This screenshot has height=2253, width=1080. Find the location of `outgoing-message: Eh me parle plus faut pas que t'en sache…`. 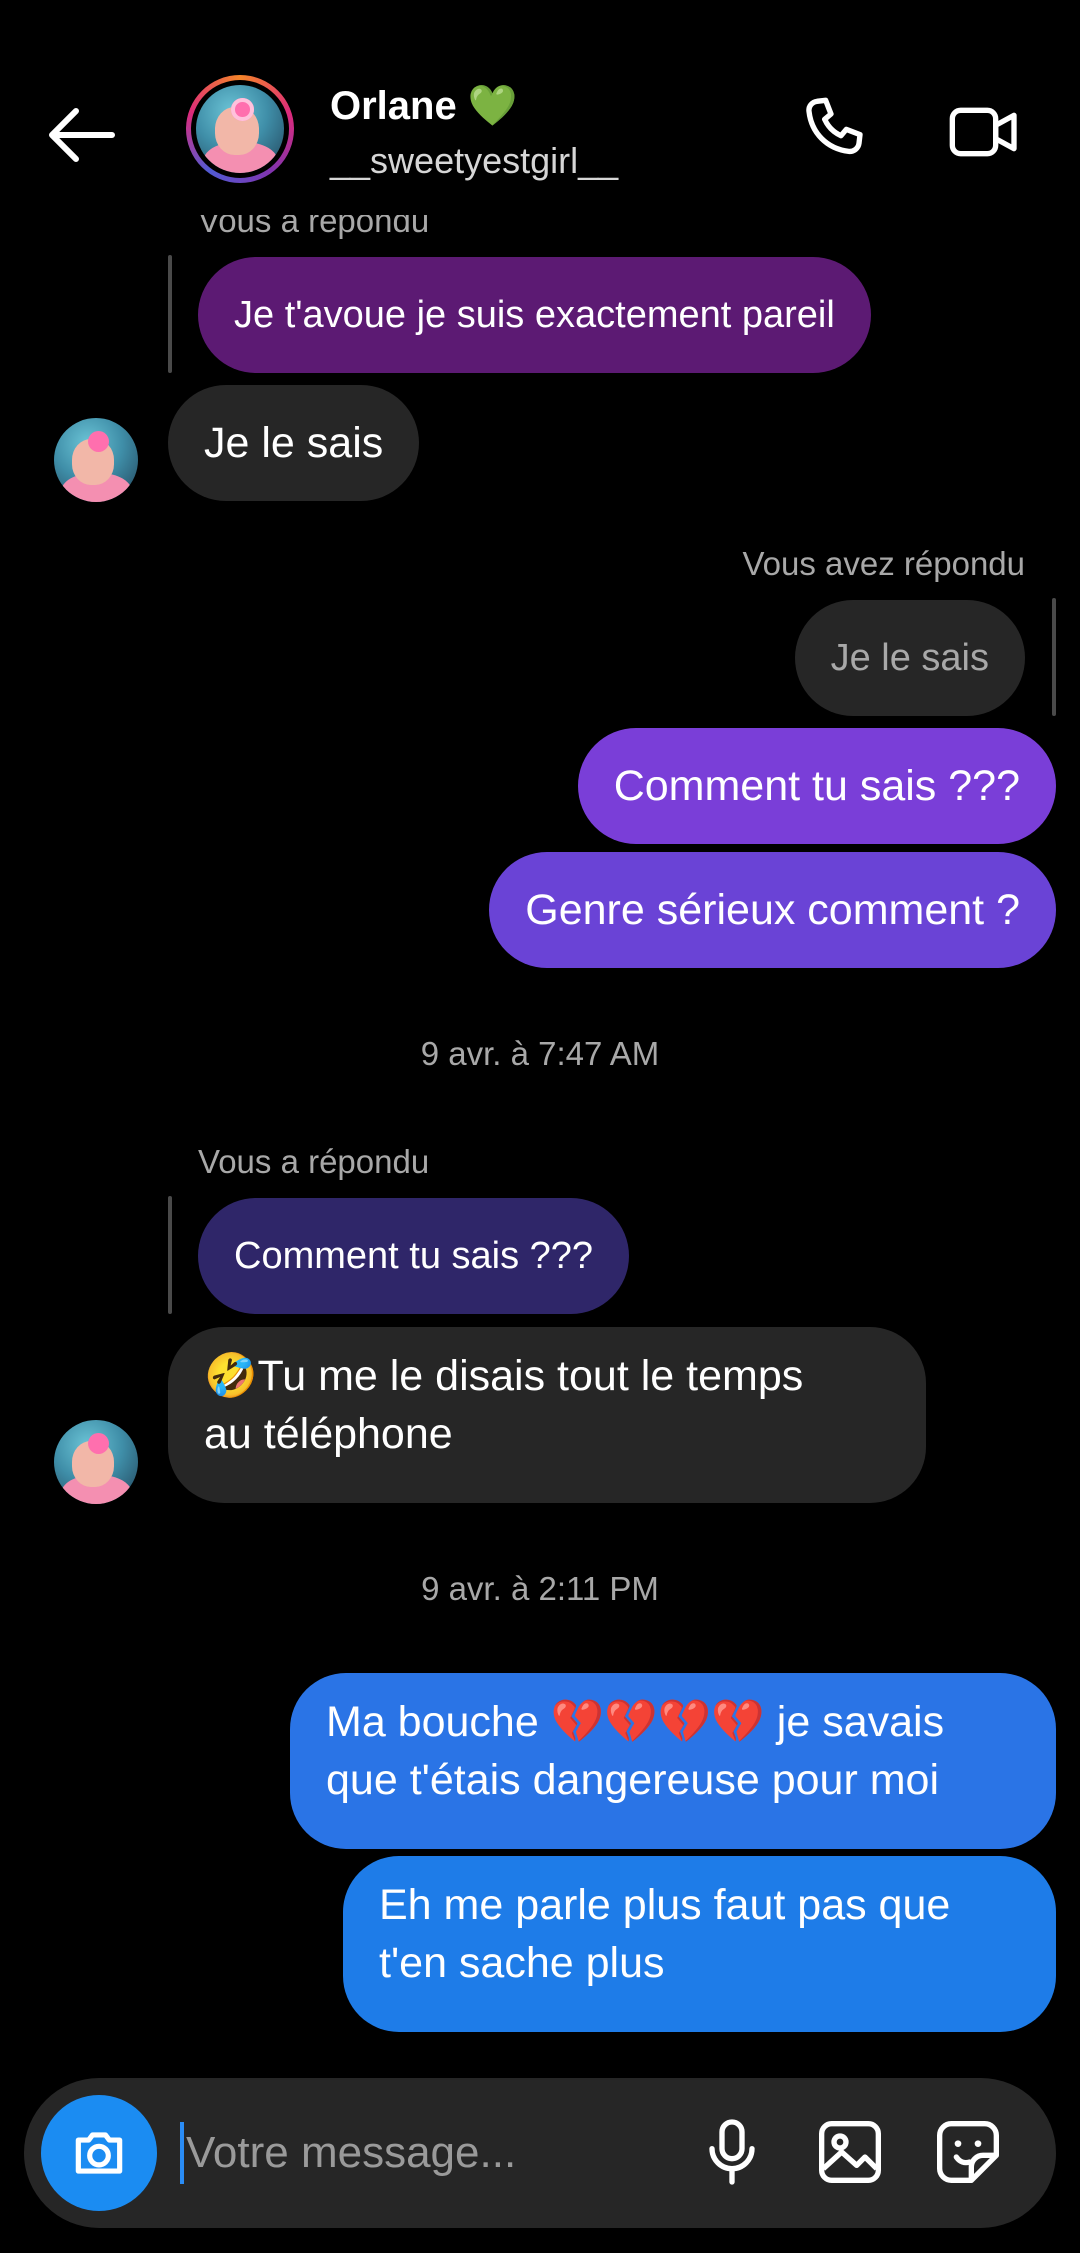

outgoing-message: Eh me parle plus faut pas que t'en sache… is located at coordinates (699, 1944).